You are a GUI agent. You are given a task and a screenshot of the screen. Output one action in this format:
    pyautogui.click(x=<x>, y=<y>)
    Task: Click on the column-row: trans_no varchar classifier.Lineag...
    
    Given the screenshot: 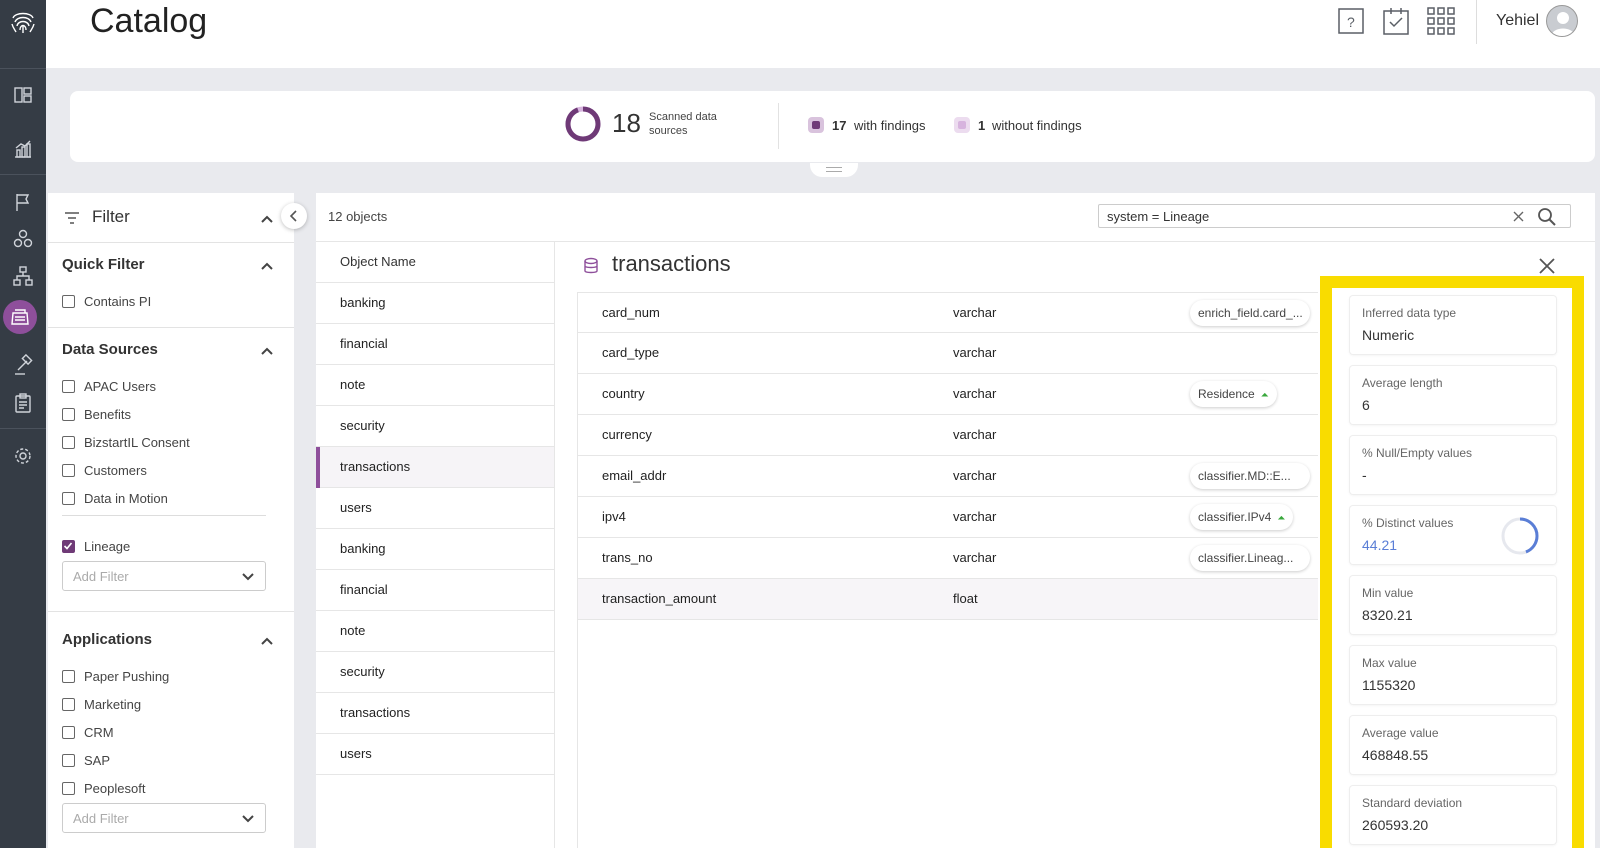 What is the action you would take?
    pyautogui.click(x=948, y=558)
    